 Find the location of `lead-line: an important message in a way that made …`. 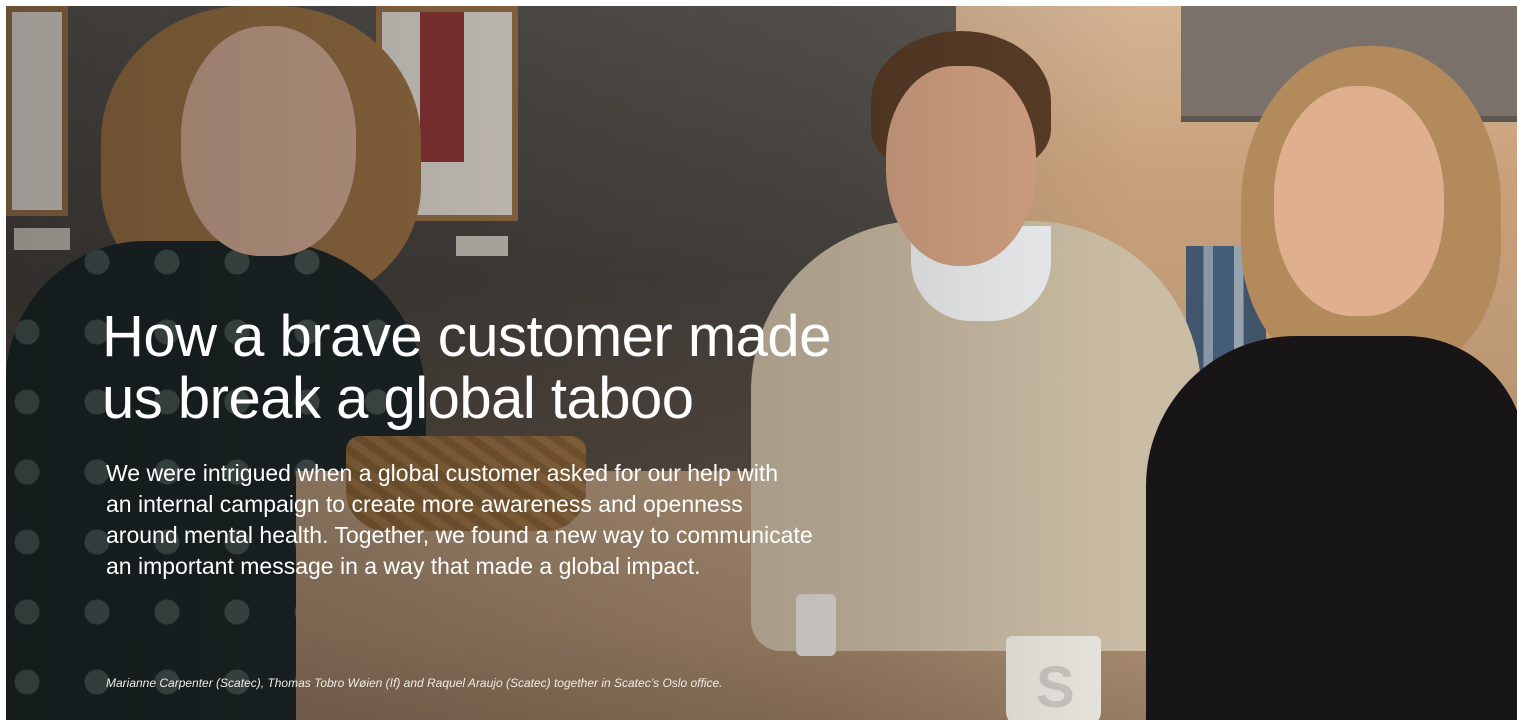

lead-line: an important message in a way that made … is located at coordinates (403, 566).